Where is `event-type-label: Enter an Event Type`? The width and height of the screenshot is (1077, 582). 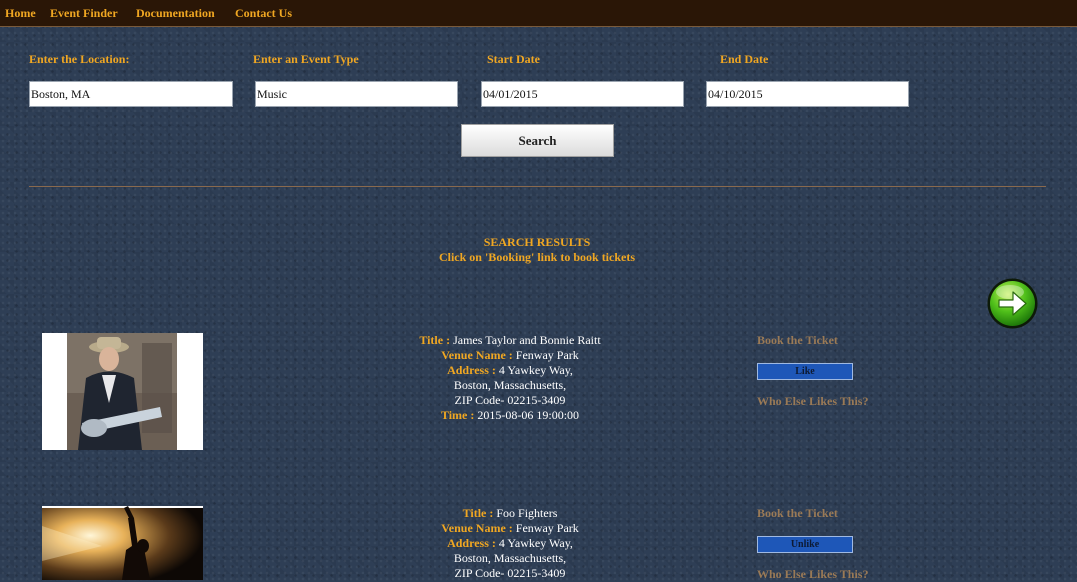 event-type-label: Enter an Event Type is located at coordinates (306, 59).